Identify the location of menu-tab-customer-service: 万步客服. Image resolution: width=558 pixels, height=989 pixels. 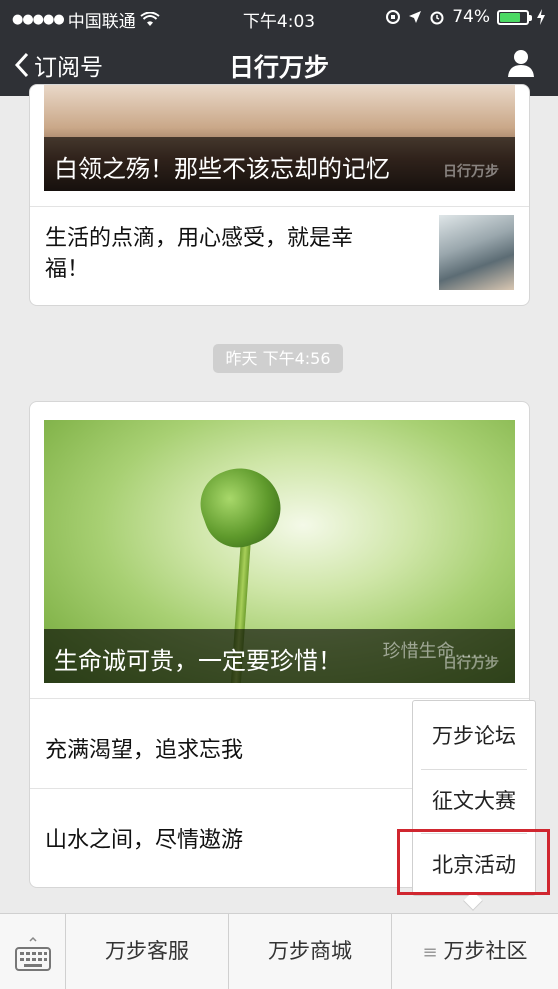
(147, 951).